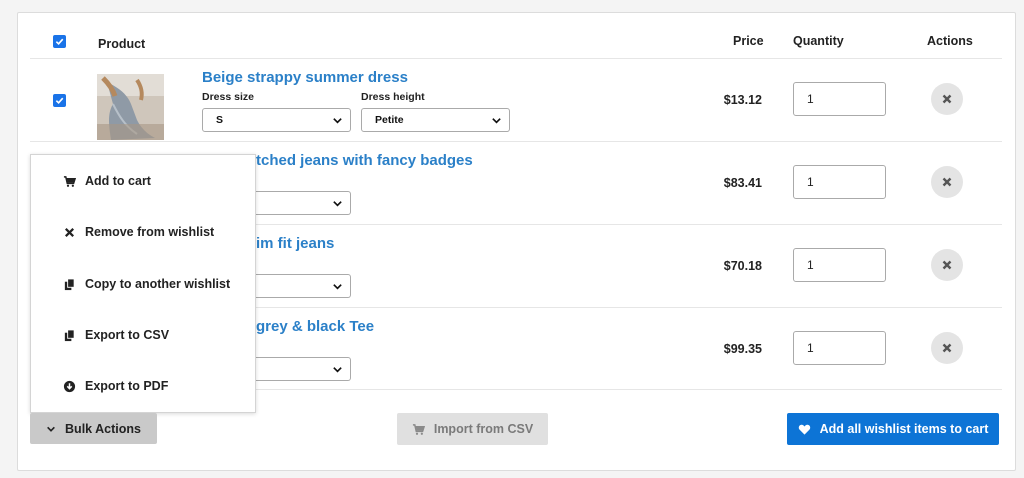  I want to click on option-label: Dress size, so click(228, 97).